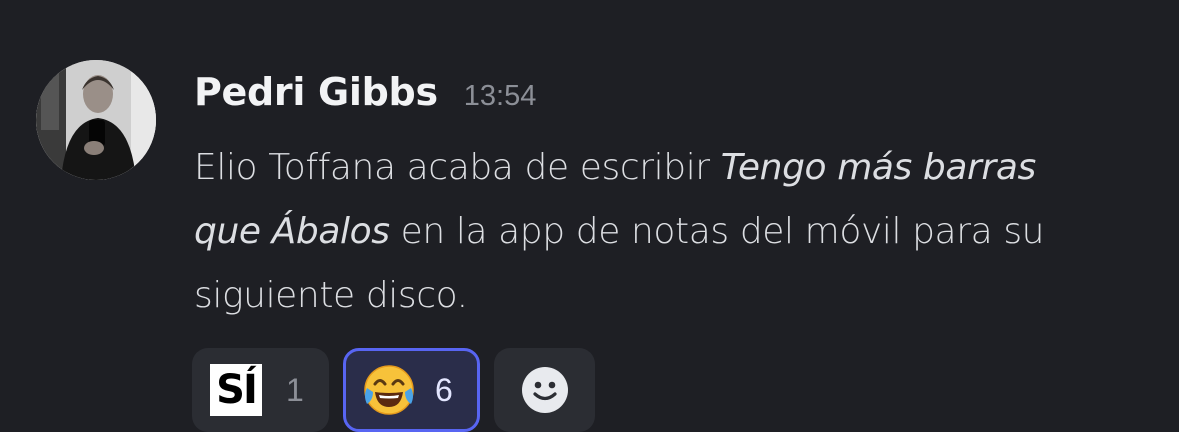 The height and width of the screenshot is (432, 1179). I want to click on reaction-si: SÍ 1, so click(260, 390).